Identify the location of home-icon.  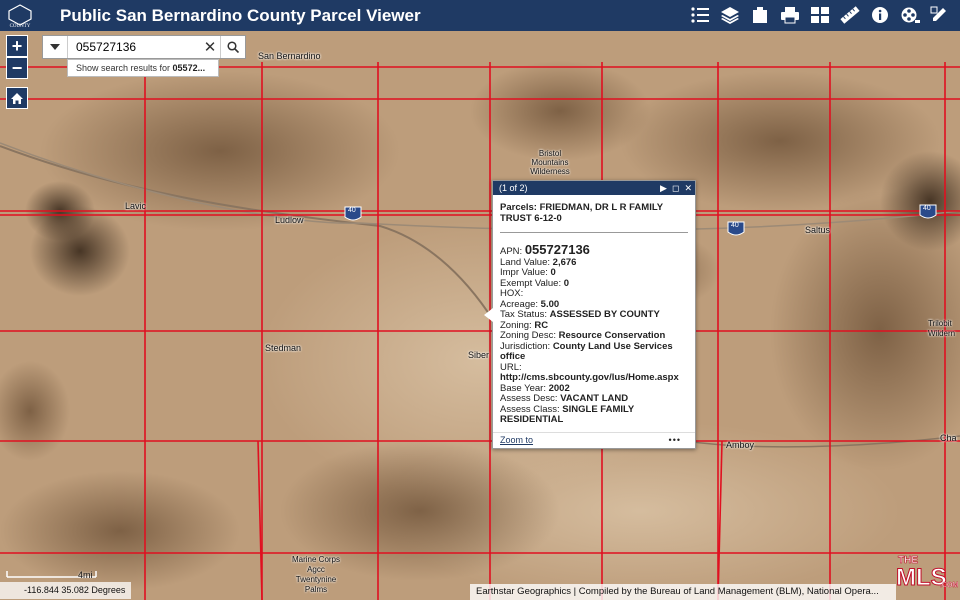
(17, 98).